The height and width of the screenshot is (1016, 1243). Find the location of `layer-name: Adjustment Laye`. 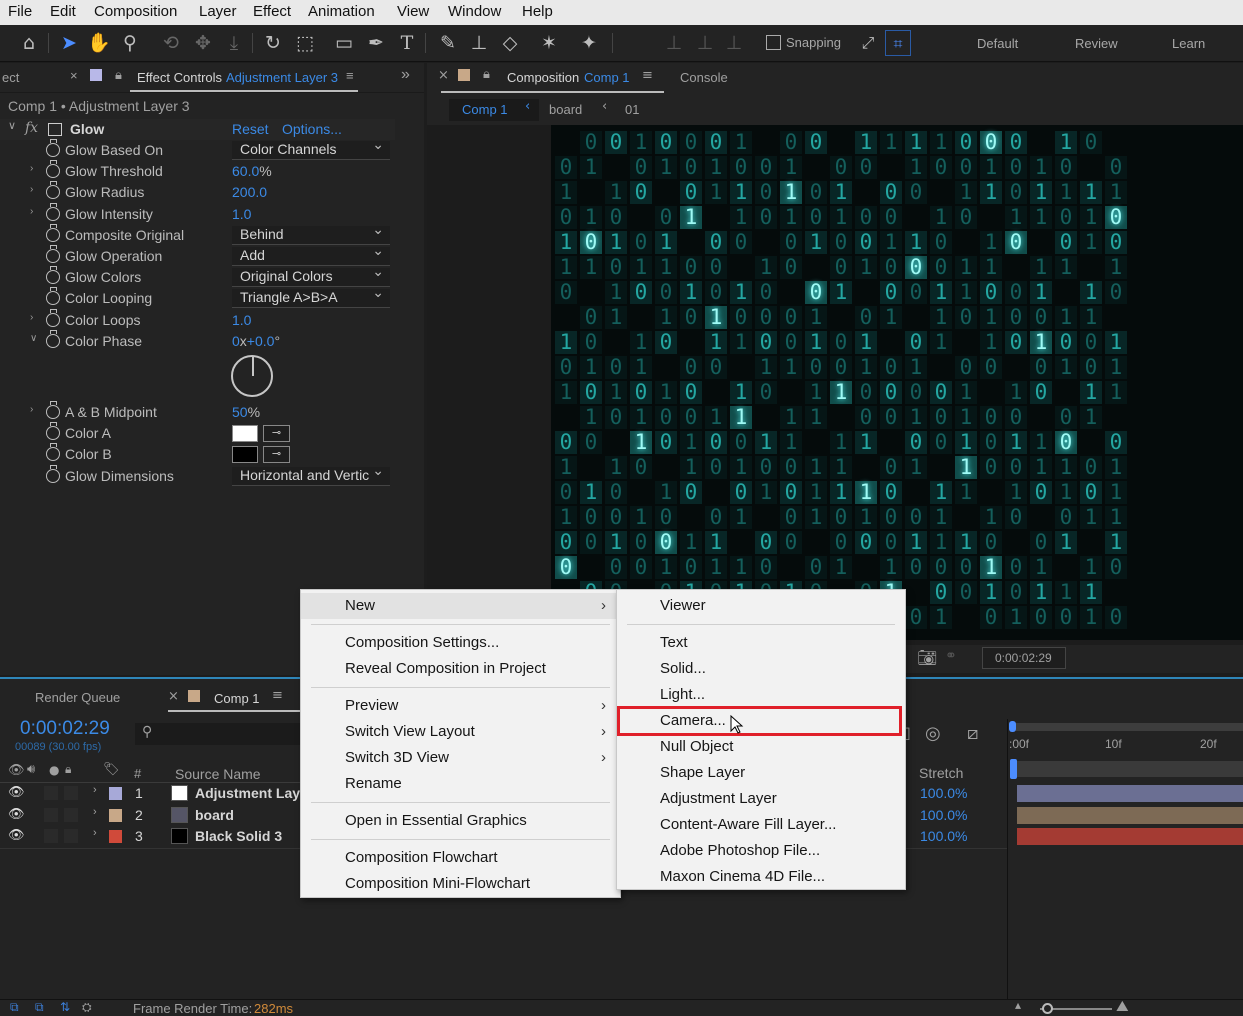

layer-name: Adjustment Laye is located at coordinates (247, 793).